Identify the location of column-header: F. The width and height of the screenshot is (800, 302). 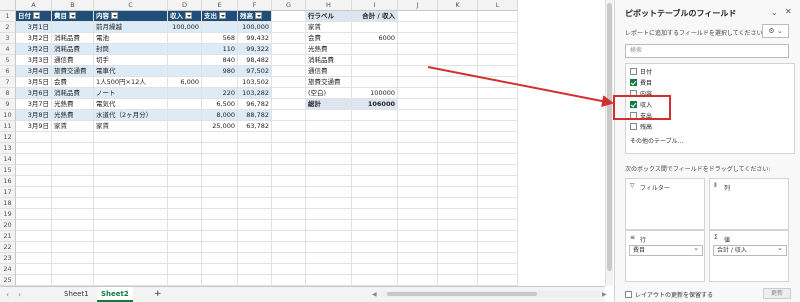
(255, 5).